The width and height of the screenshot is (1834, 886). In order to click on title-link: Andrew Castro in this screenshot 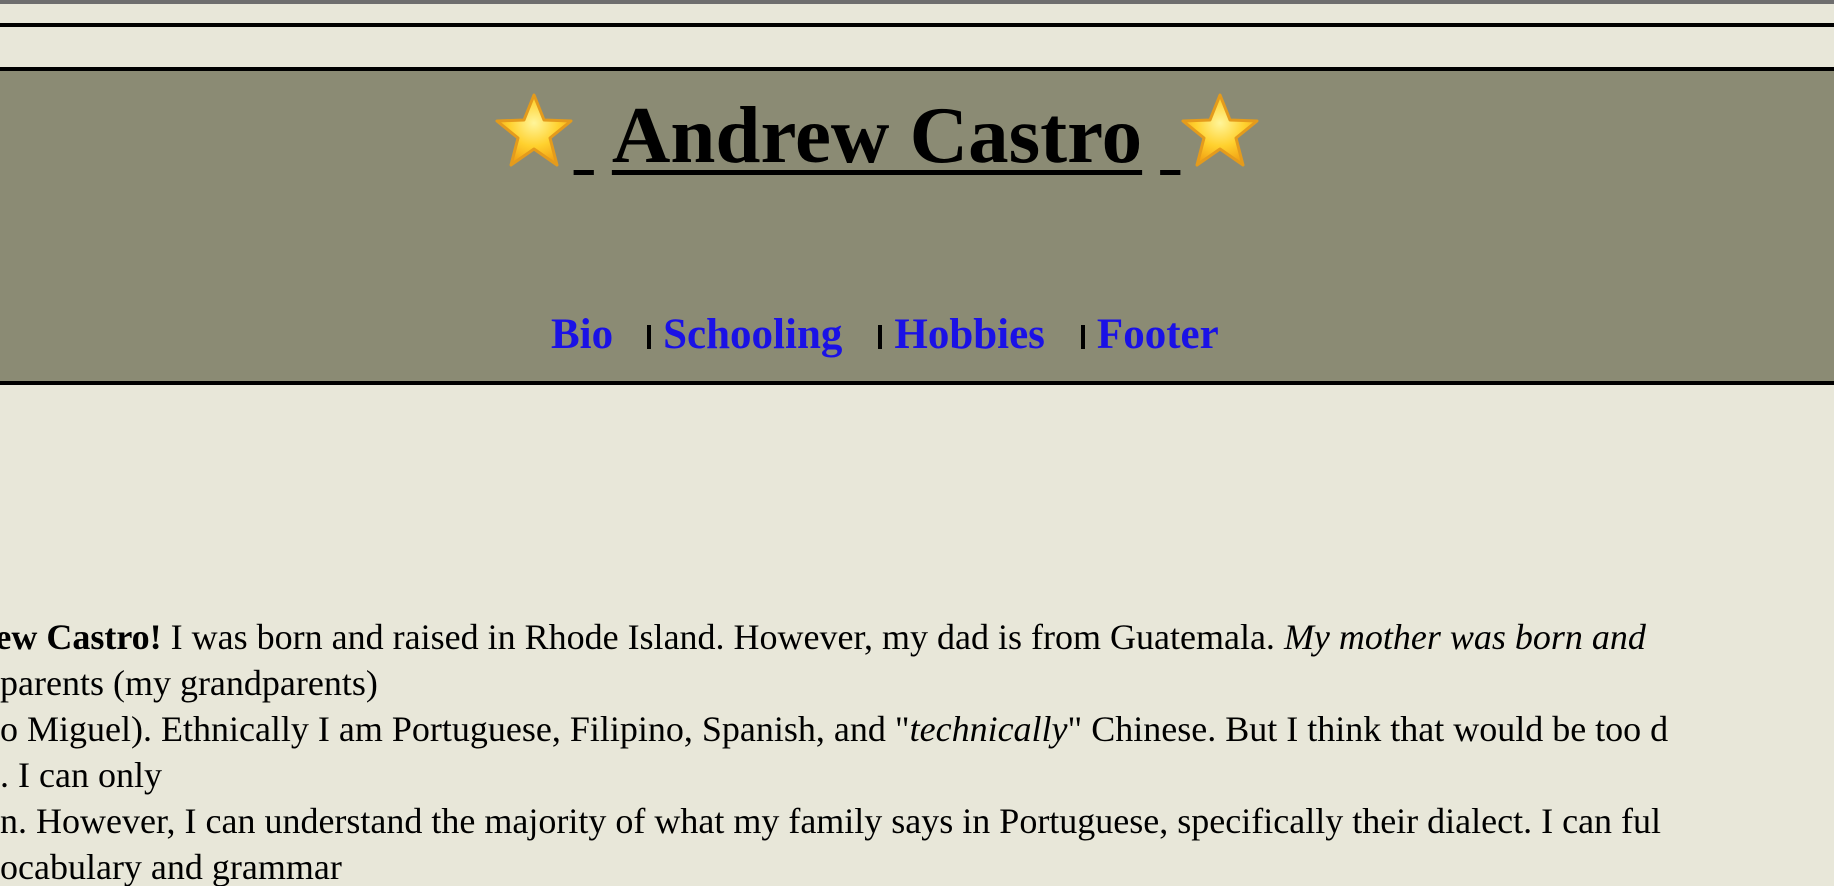, I will do `click(877, 134)`.